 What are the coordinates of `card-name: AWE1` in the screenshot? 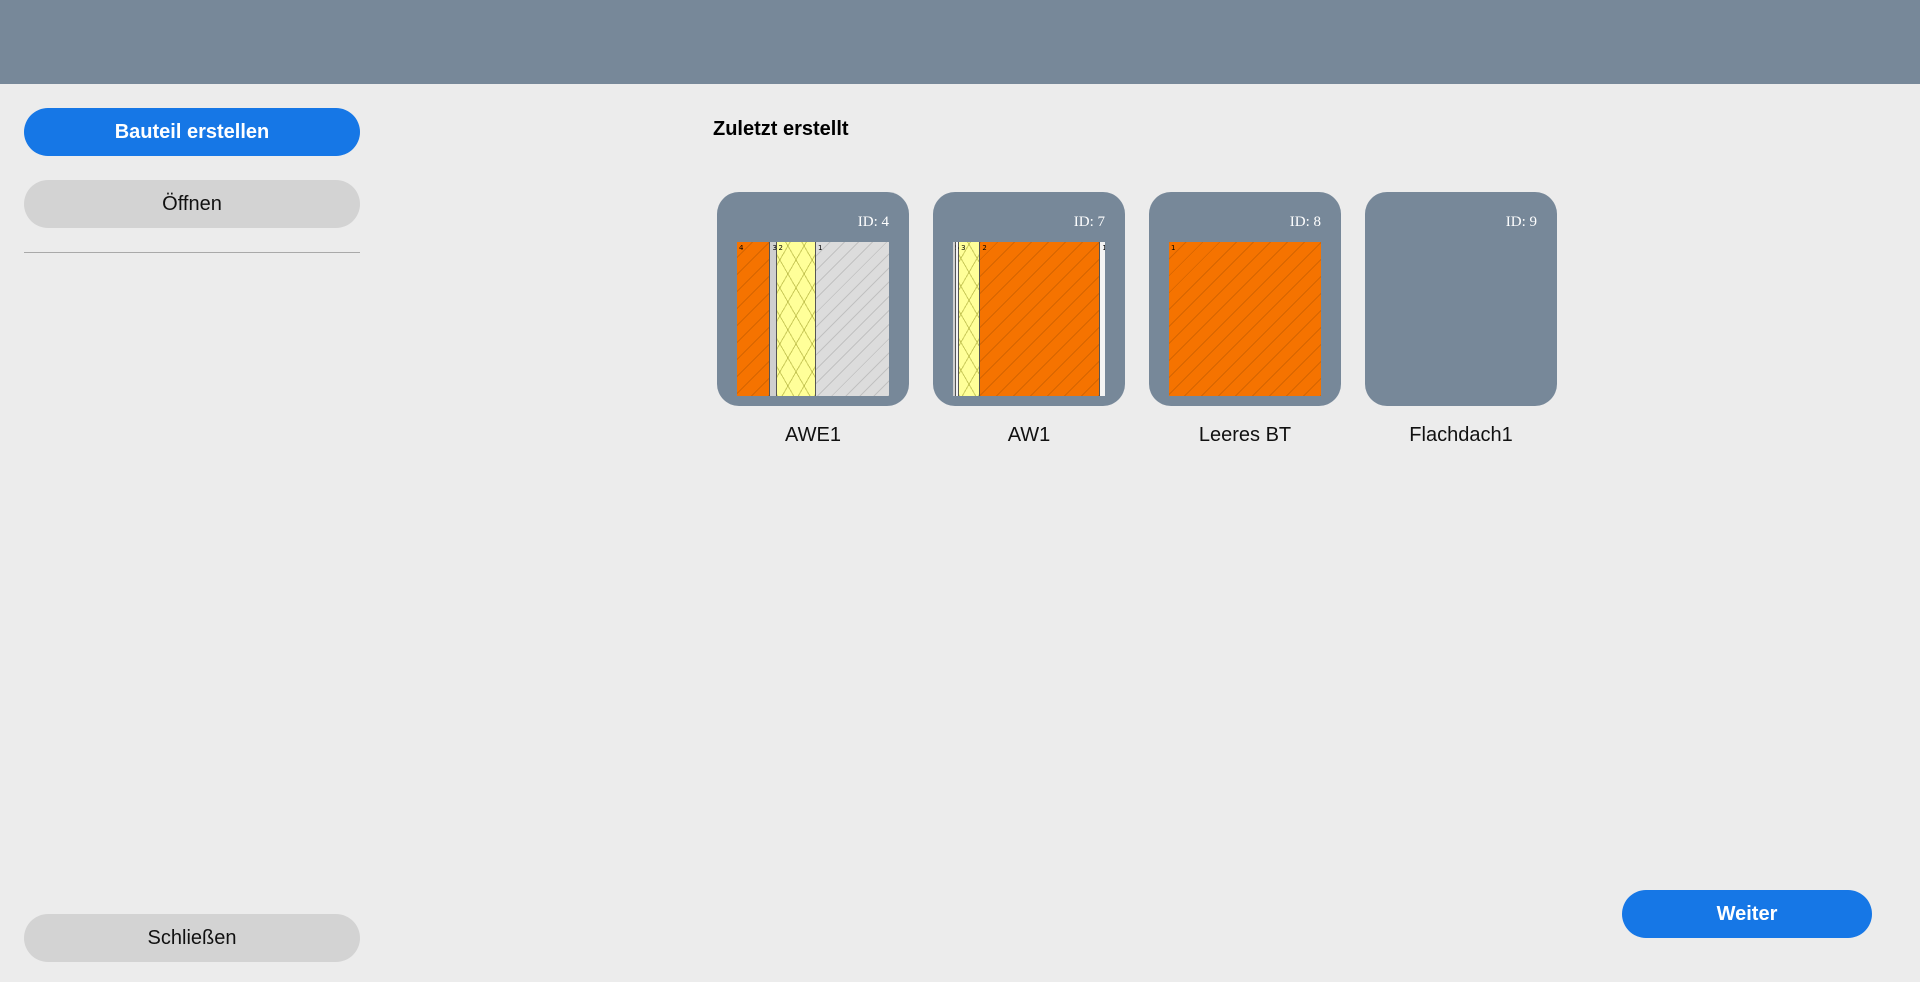 It's located at (813, 435).